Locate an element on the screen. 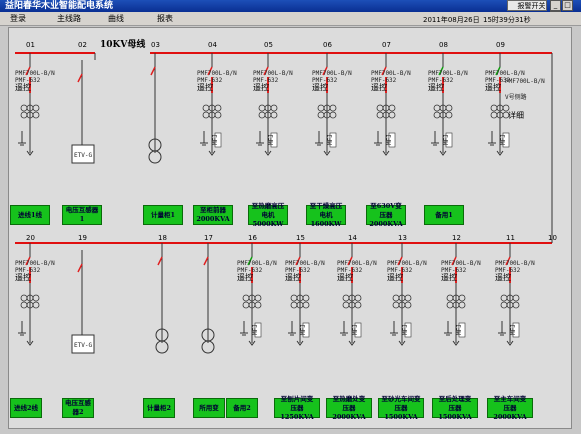 The width and height of the screenshot is (581, 434). feeder-09-model-a: PMF700L-B/N is located at coordinates (525, 81).